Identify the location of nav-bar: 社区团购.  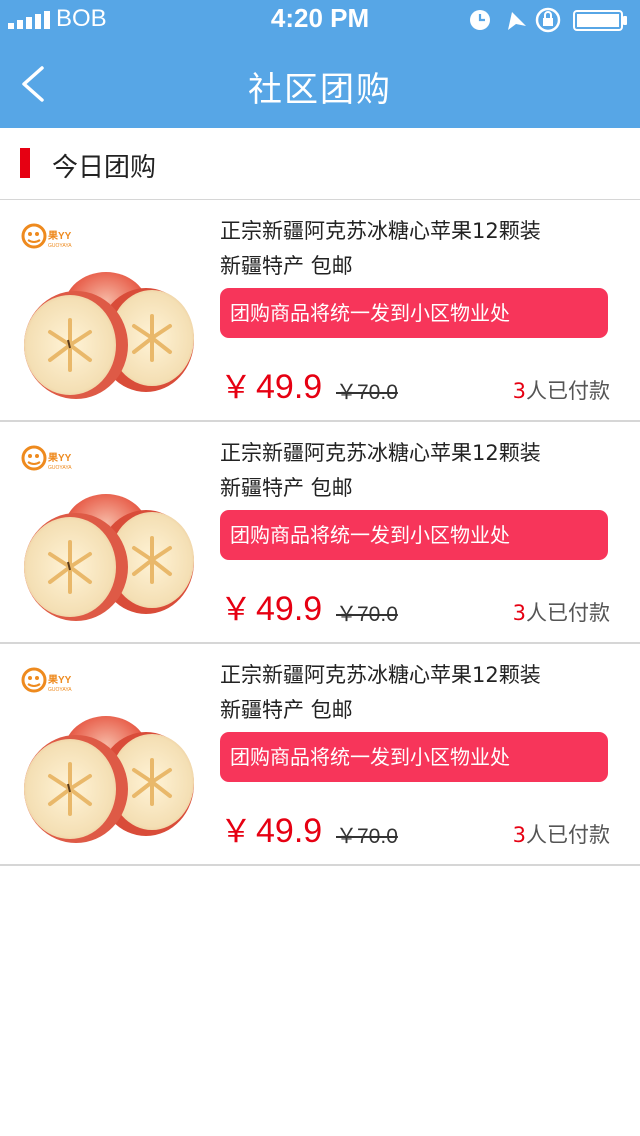
(320, 84).